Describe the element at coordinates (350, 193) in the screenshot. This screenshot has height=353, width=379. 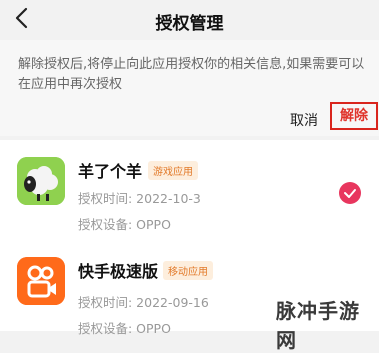
I see `selected-check-icon` at that location.